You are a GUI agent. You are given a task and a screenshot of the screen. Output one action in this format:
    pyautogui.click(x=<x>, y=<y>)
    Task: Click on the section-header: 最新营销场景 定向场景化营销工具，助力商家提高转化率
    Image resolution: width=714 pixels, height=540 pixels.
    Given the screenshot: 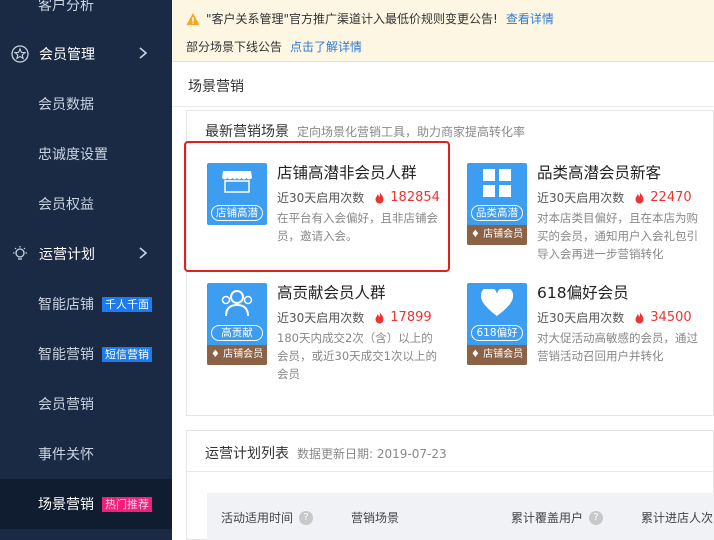 What is the action you would take?
    pyautogui.click(x=365, y=131)
    